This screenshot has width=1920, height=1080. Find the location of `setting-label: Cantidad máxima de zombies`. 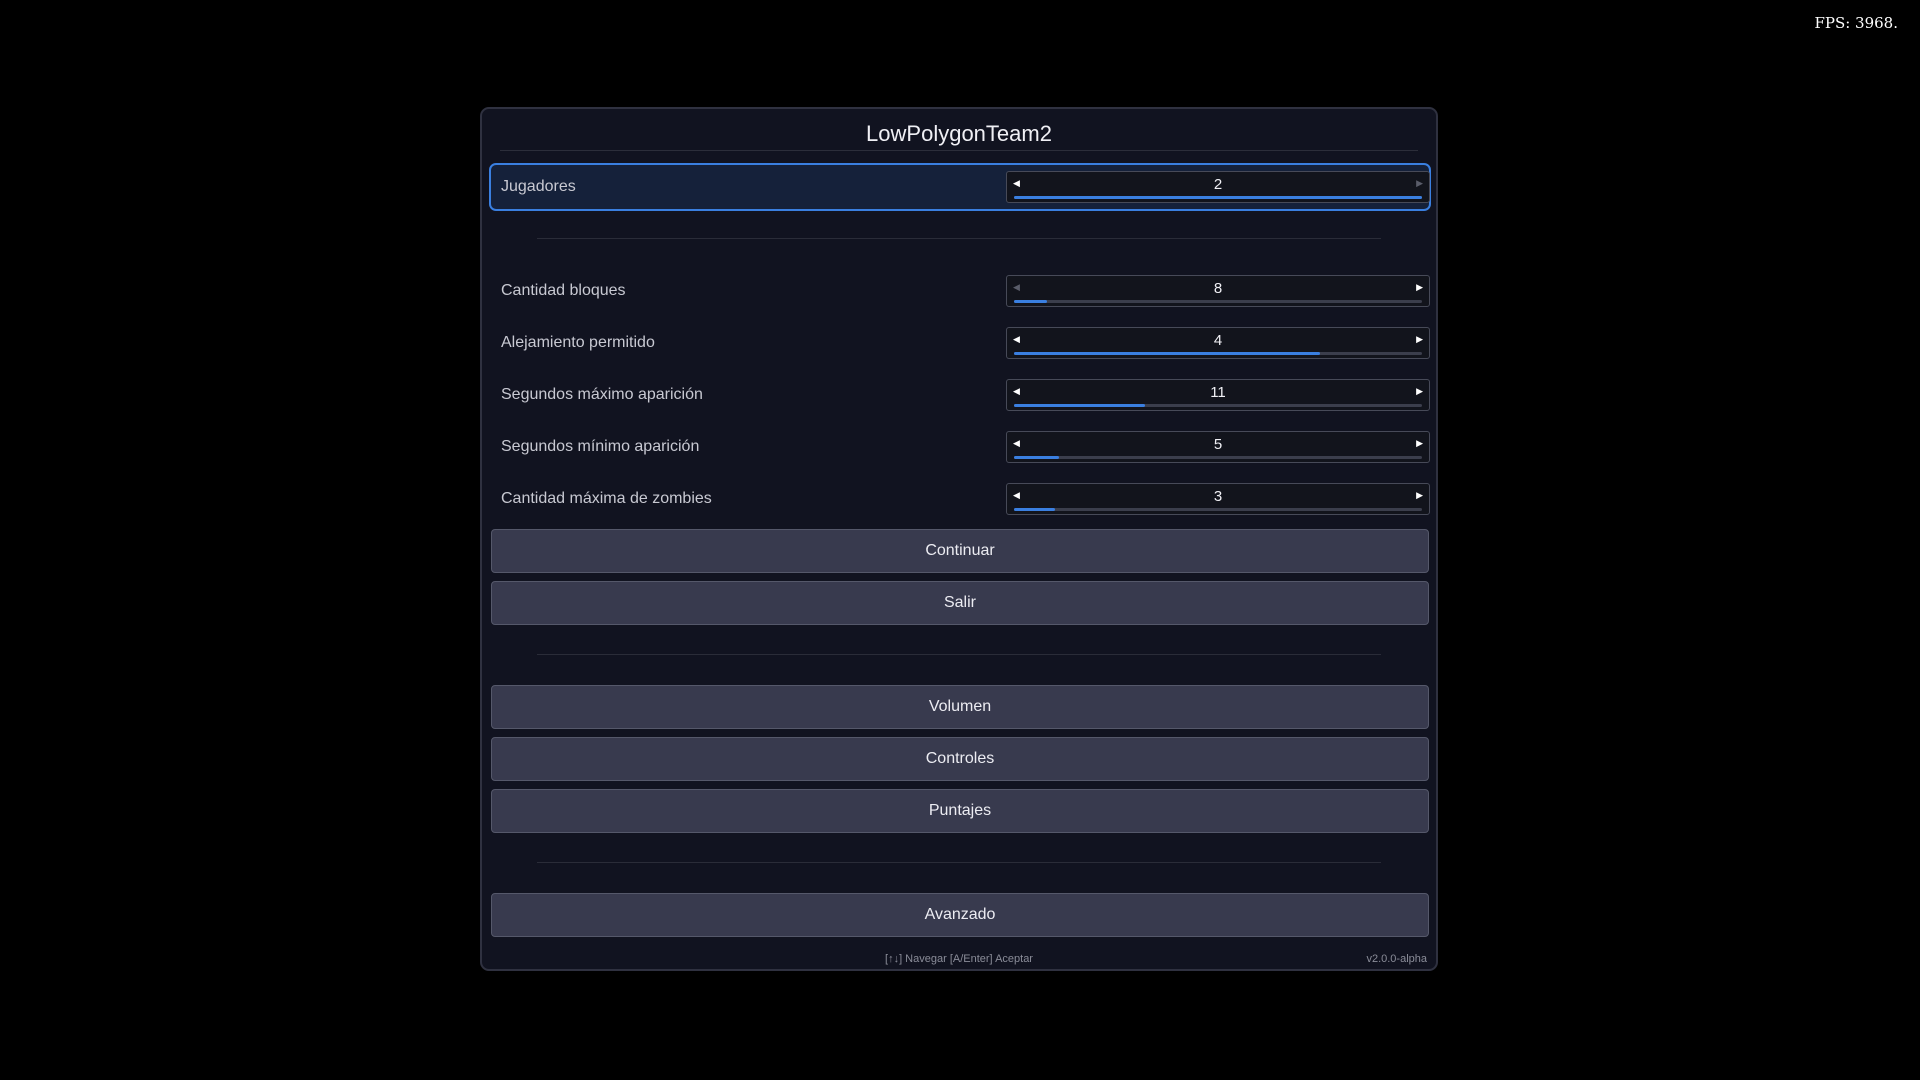

setting-label: Cantidad máxima de zombies is located at coordinates (606, 498).